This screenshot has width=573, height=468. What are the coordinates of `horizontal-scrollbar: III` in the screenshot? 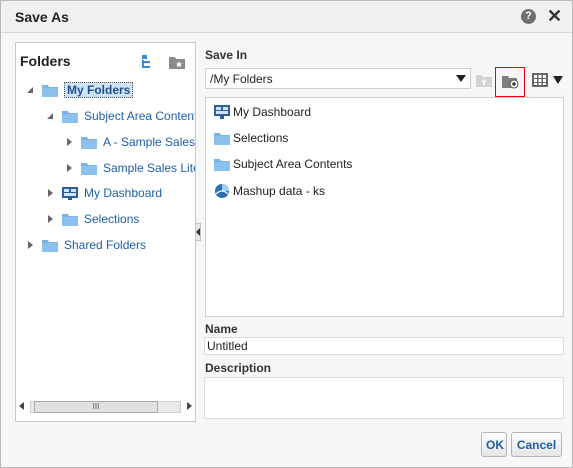 It's located at (105, 406).